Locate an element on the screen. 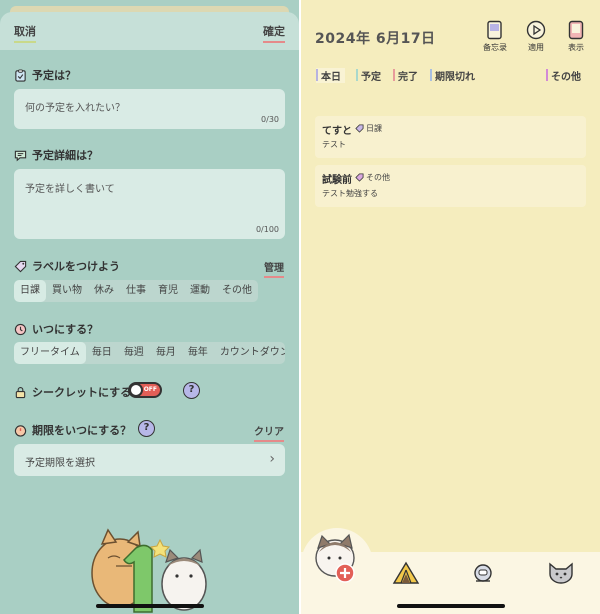 The image size is (600, 614). item-detail: テスト is located at coordinates (334, 144).